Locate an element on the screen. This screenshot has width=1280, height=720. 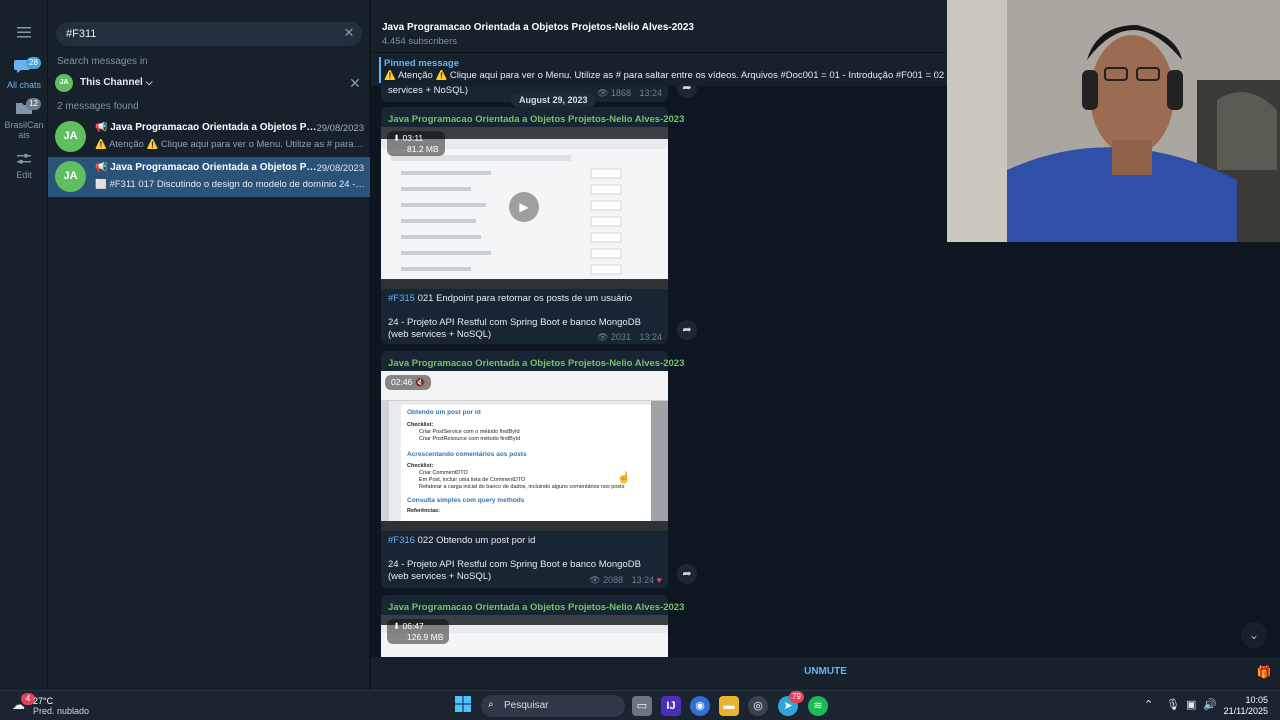
hashtag-link: #F315 is located at coordinates (401, 298).